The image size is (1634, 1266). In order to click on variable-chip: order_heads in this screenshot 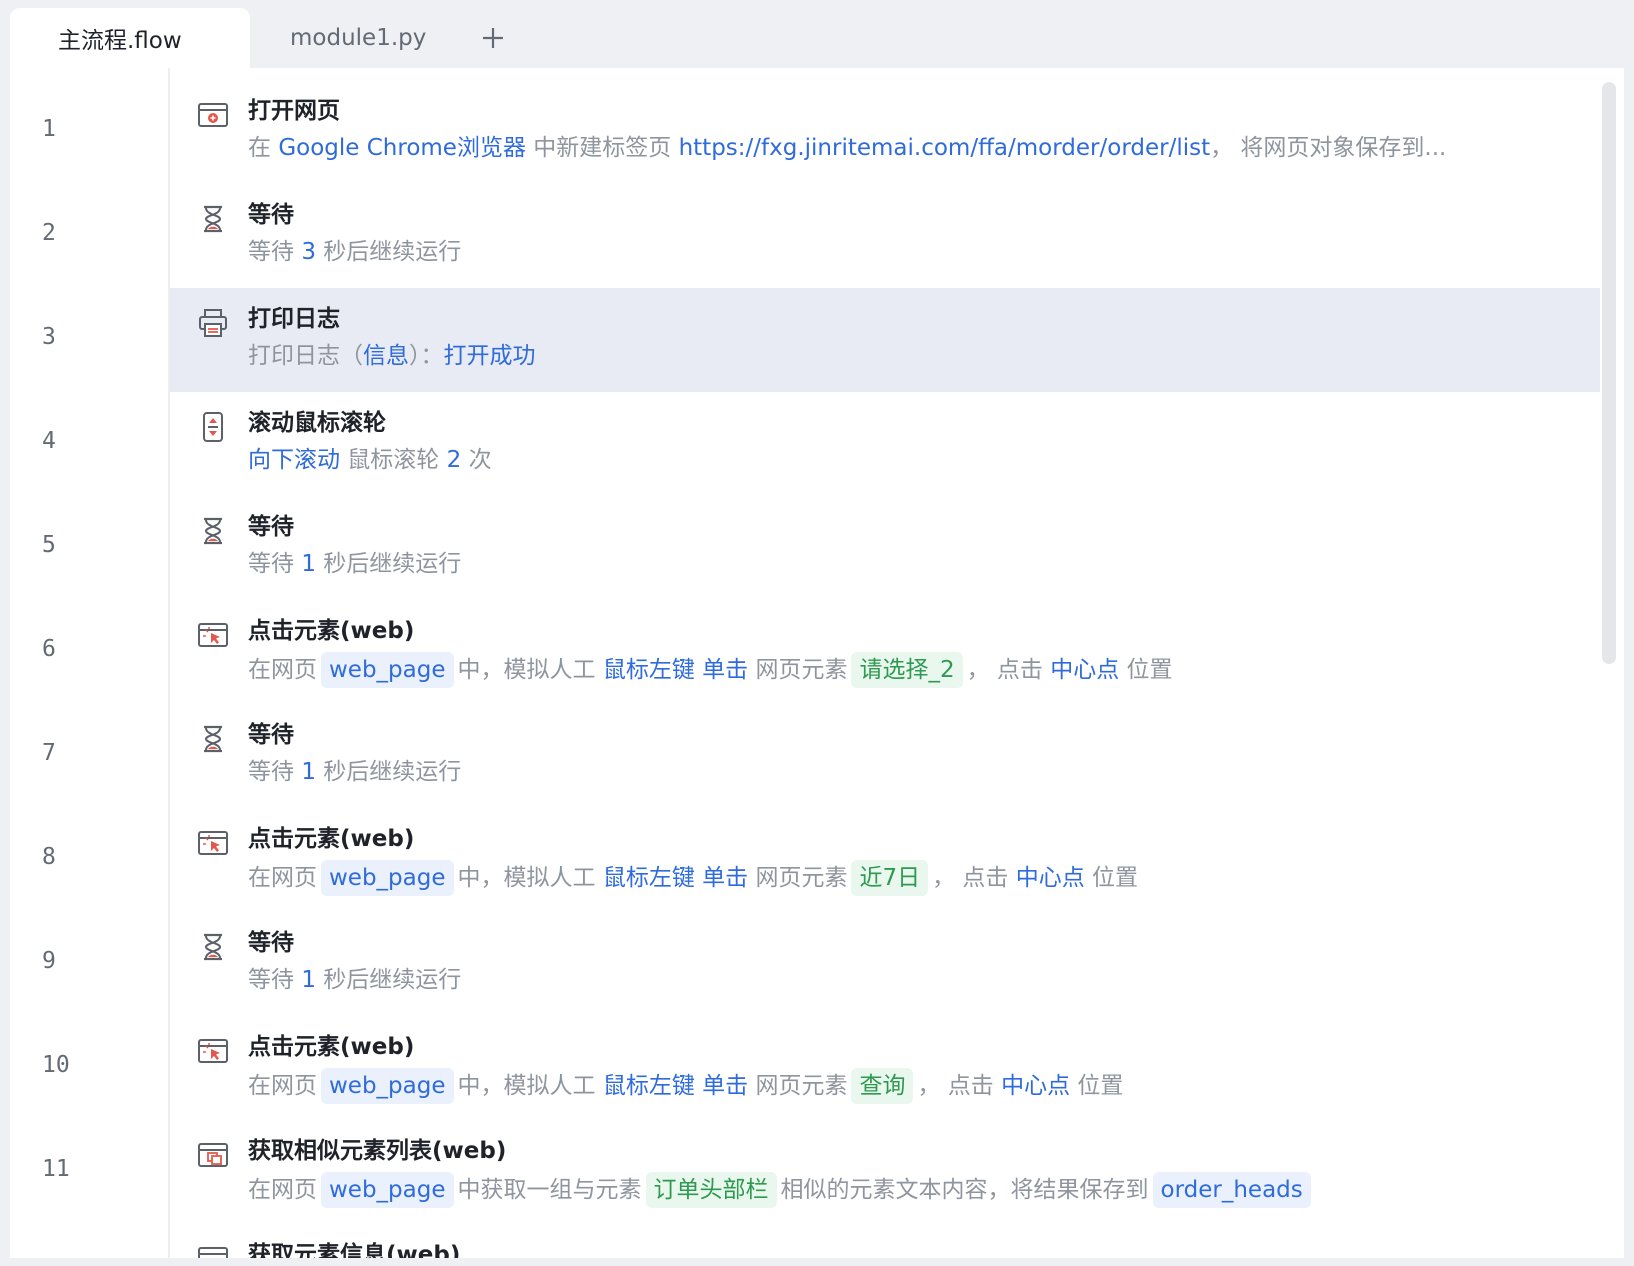, I will do `click(1231, 1190)`.